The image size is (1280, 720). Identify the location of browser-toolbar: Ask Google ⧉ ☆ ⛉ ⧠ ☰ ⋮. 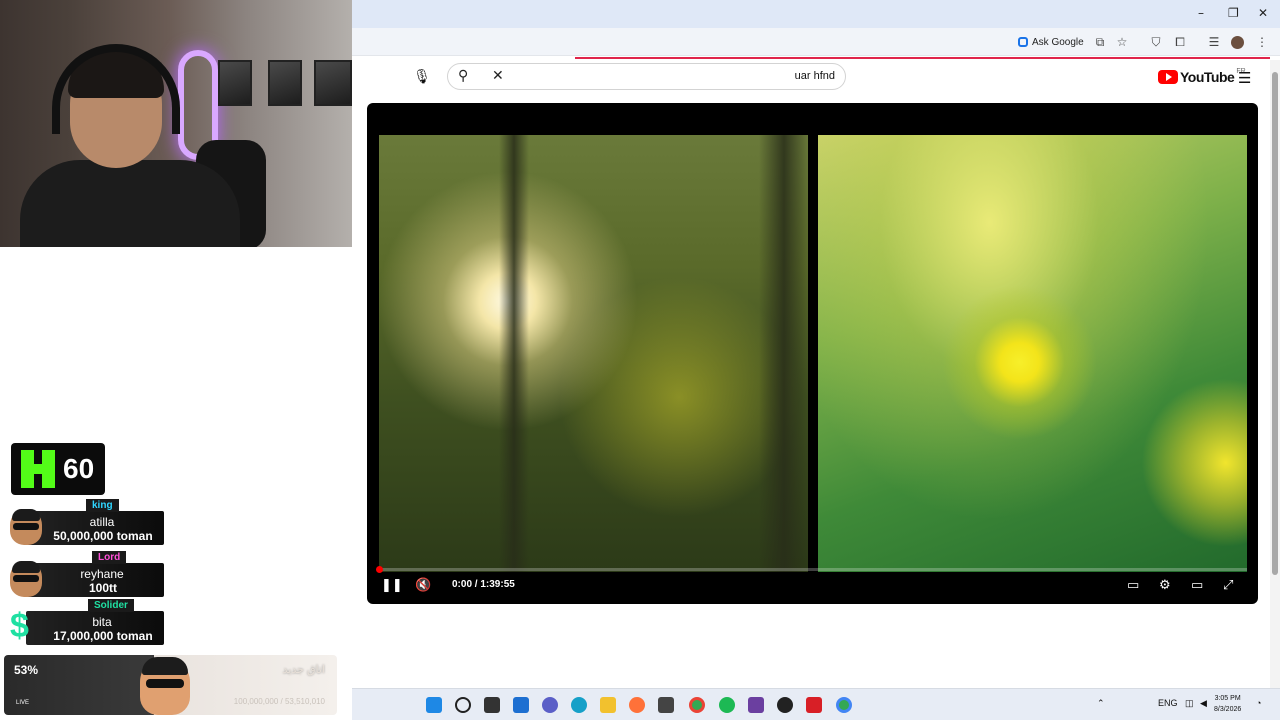
(816, 42).